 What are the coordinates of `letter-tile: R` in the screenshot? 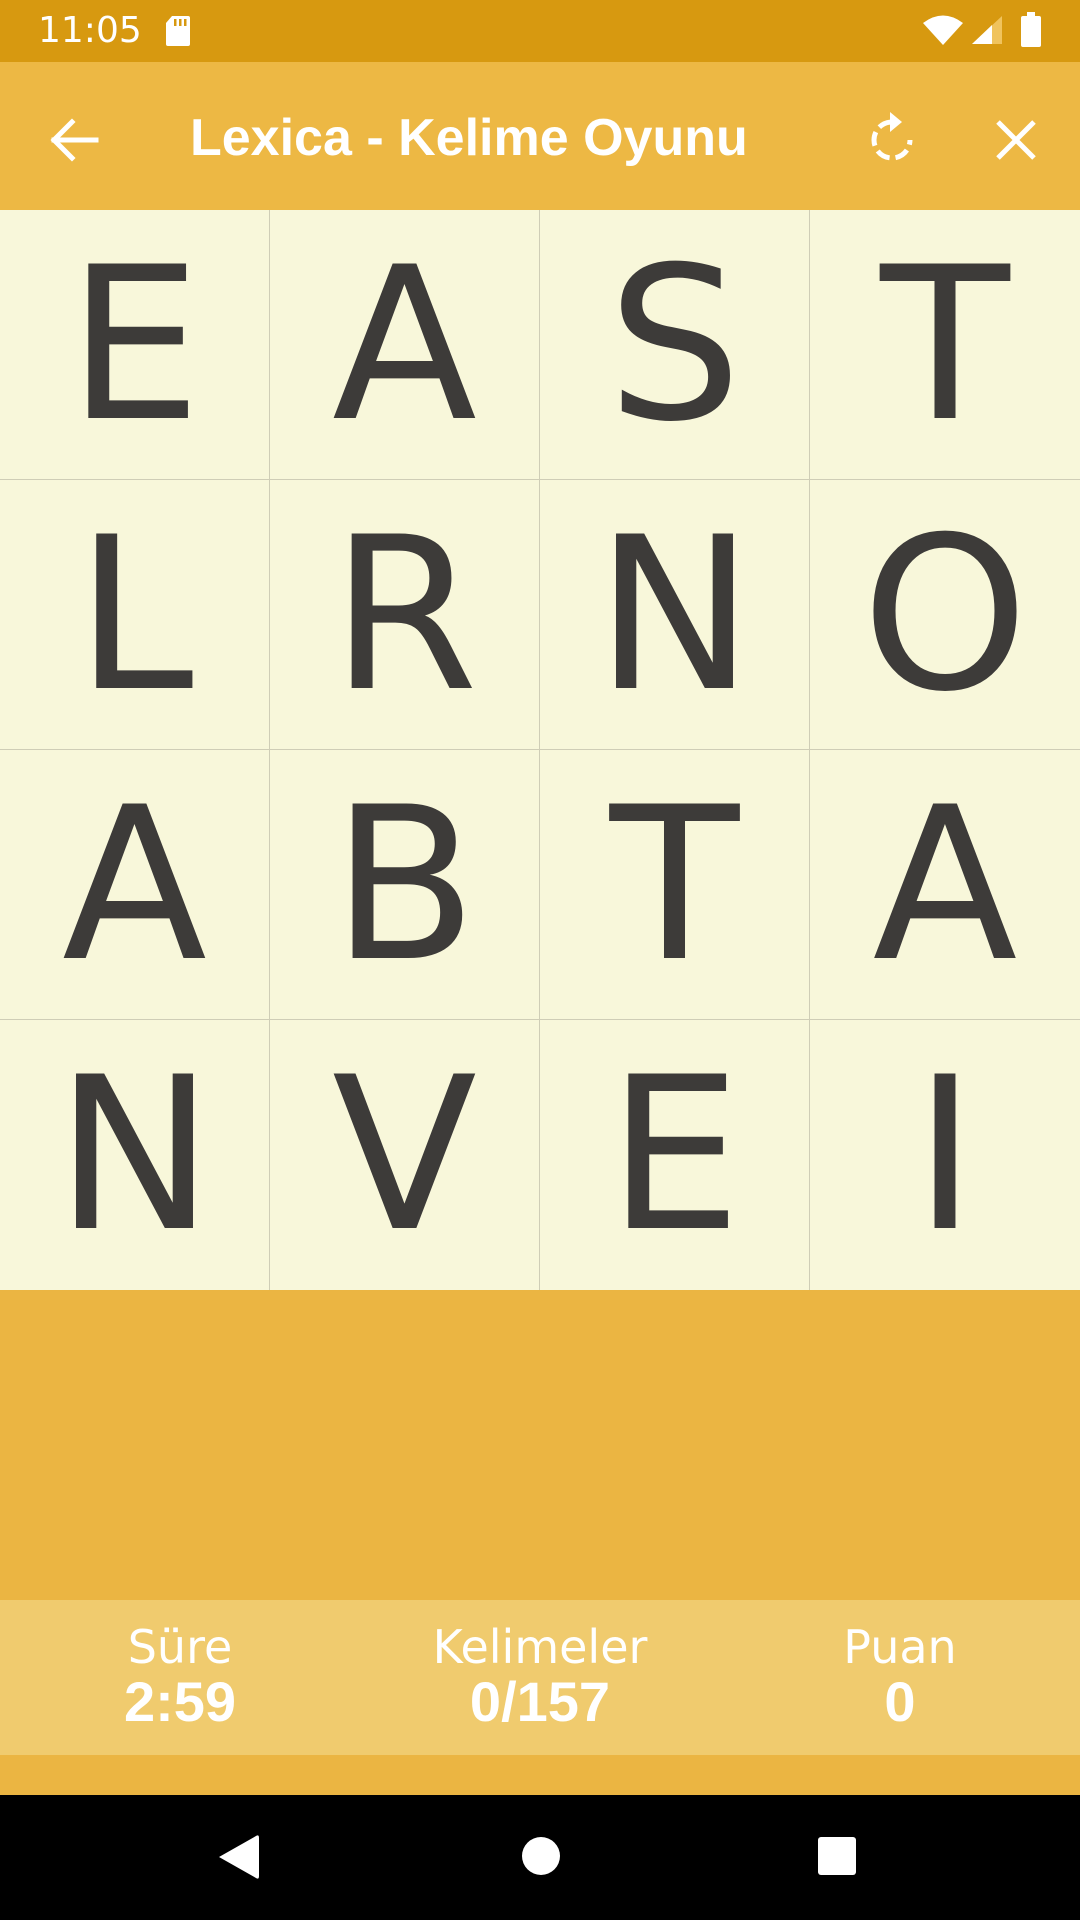 It's located at (405, 615).